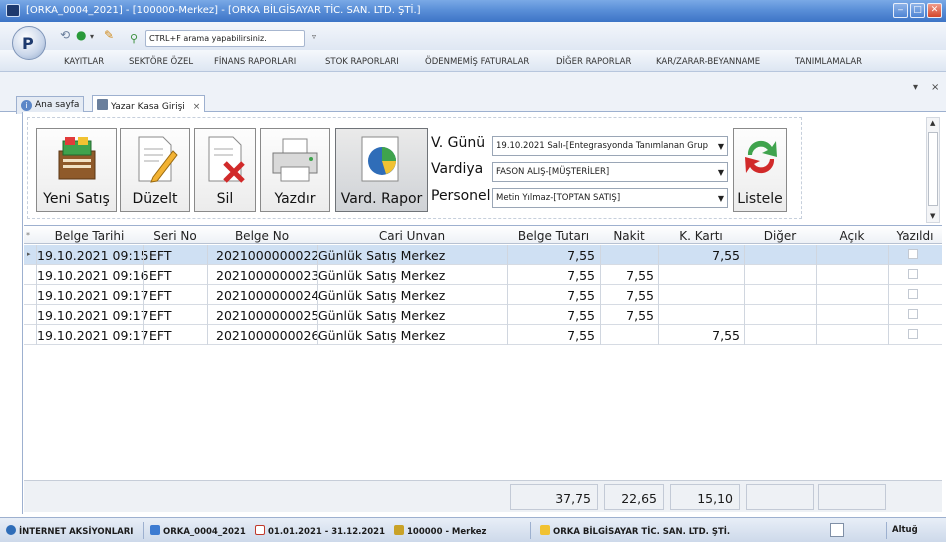  I want to click on close-window-button: ✕, so click(934, 10).